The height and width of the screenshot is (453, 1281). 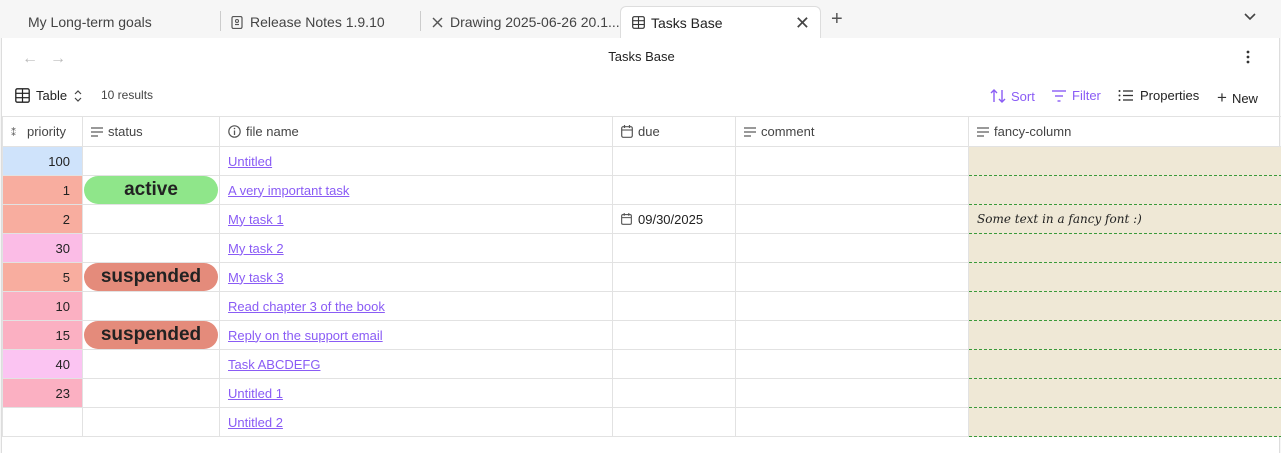 What do you see at coordinates (42, 219) in the screenshot?
I see `priority-cell: 2` at bounding box center [42, 219].